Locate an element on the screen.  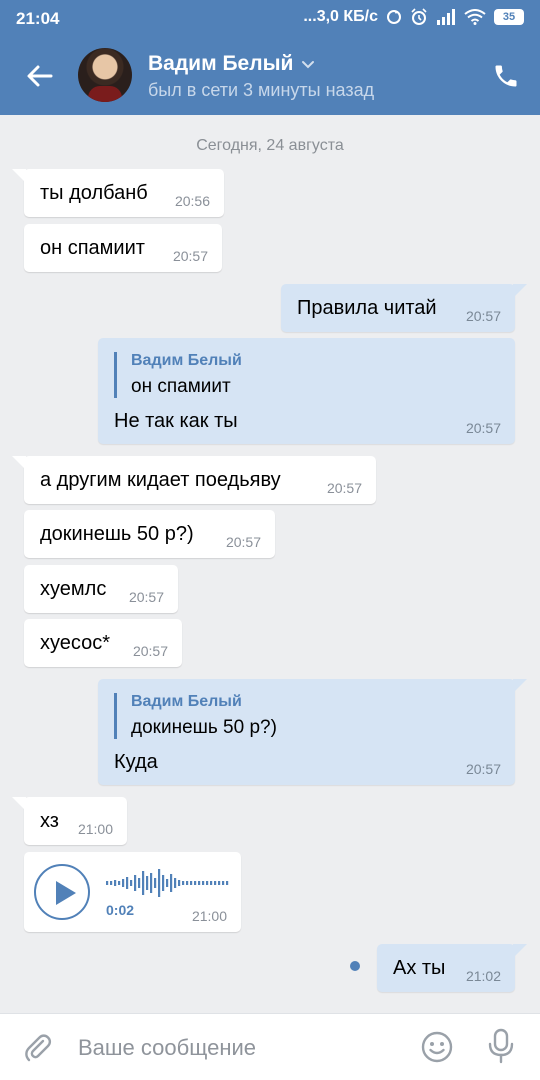
message-text: Куда is located at coordinates (136, 762).